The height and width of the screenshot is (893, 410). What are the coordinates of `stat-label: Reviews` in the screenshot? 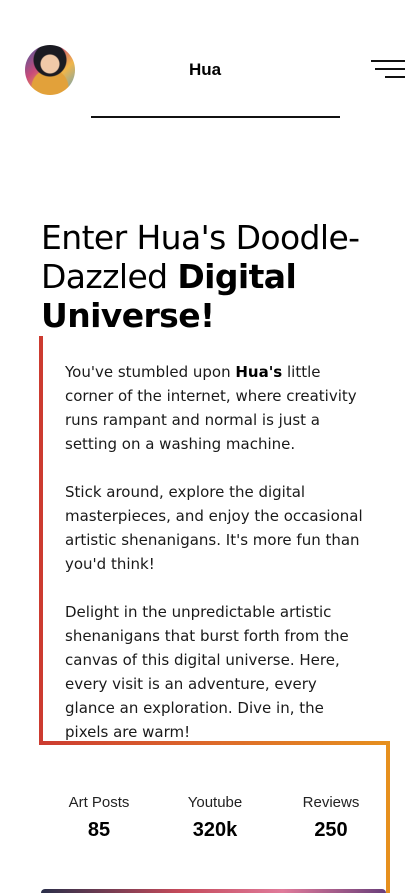 It's located at (331, 802).